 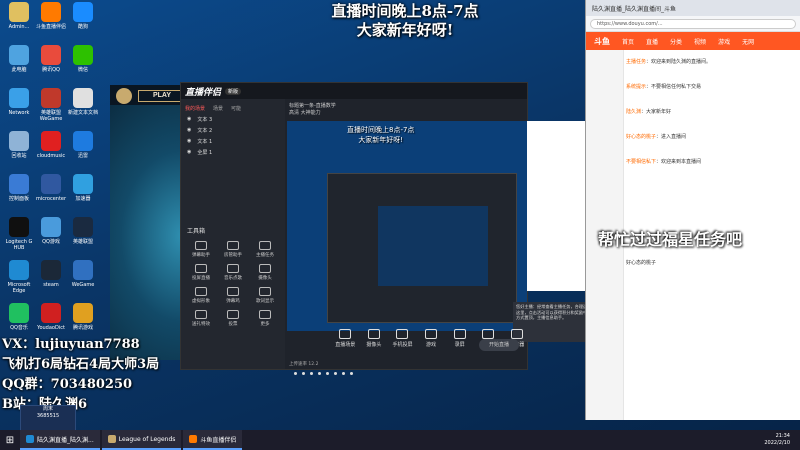 I want to click on nav-more: 无网, so click(x=748, y=41).